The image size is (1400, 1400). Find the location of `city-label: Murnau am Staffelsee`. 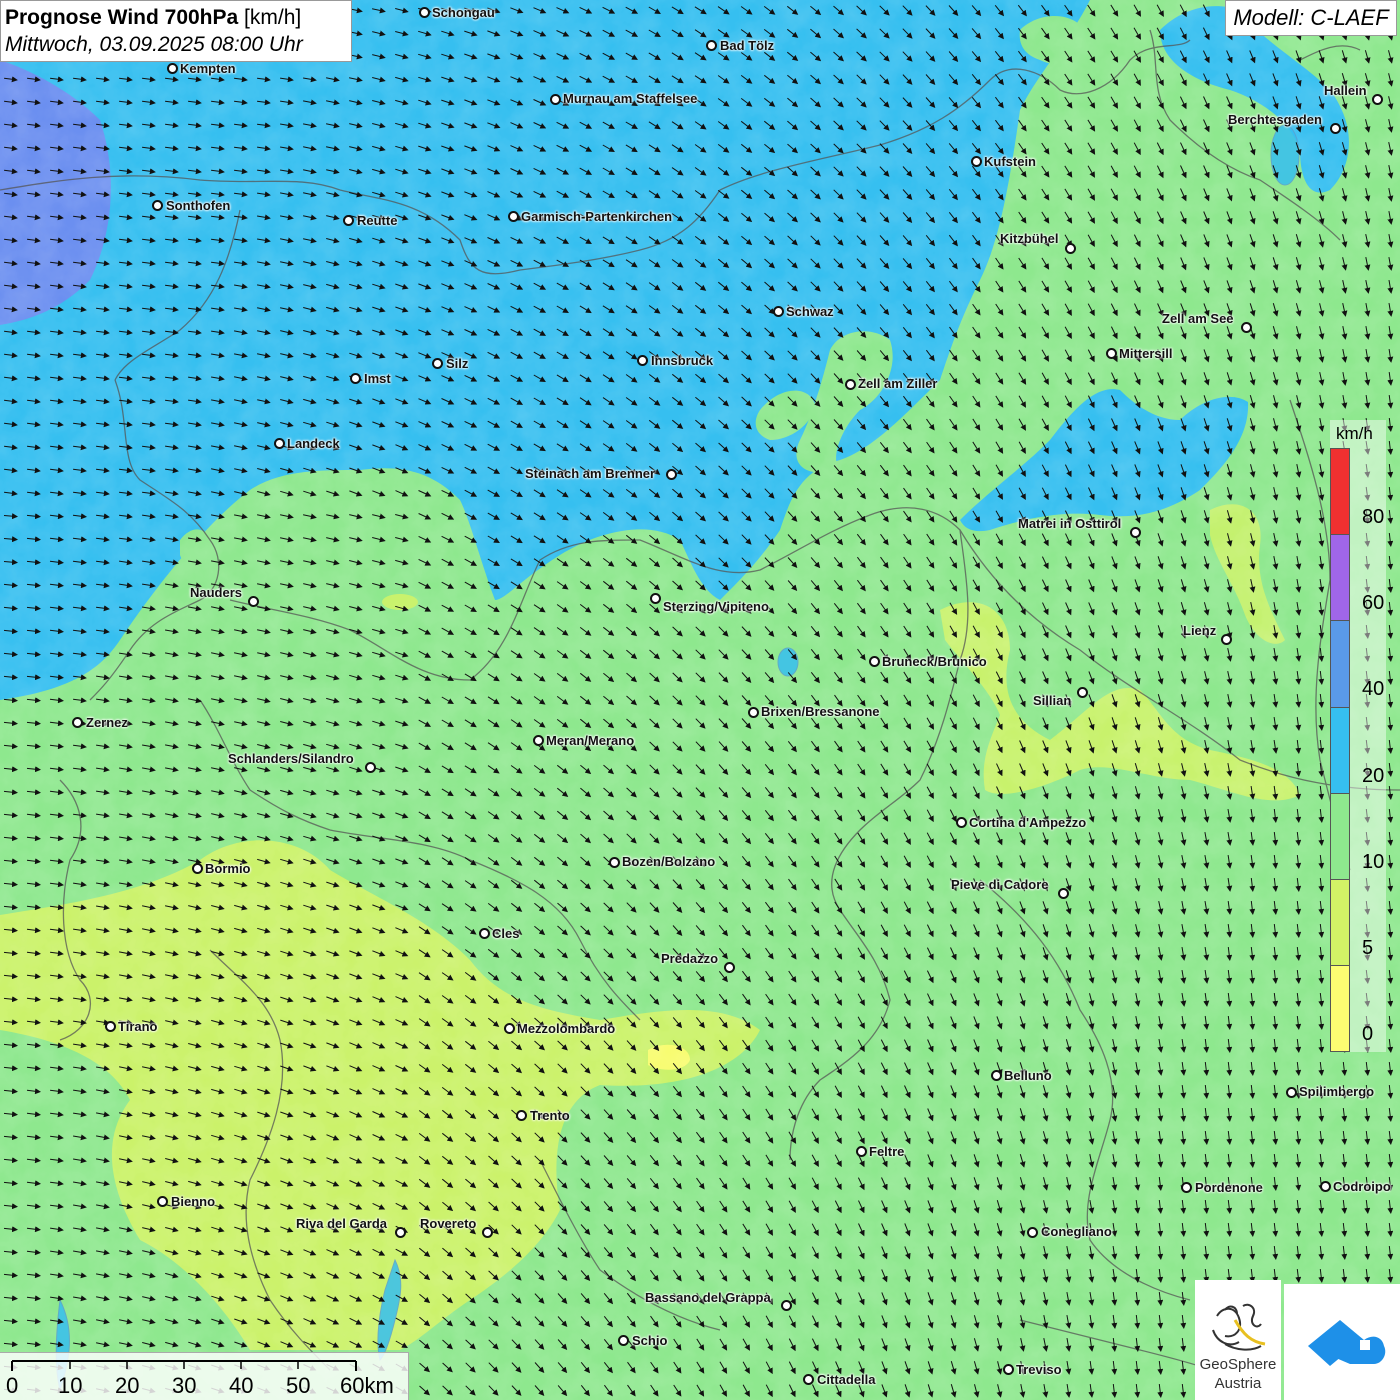

city-label: Murnau am Staffelsee is located at coordinates (630, 98).